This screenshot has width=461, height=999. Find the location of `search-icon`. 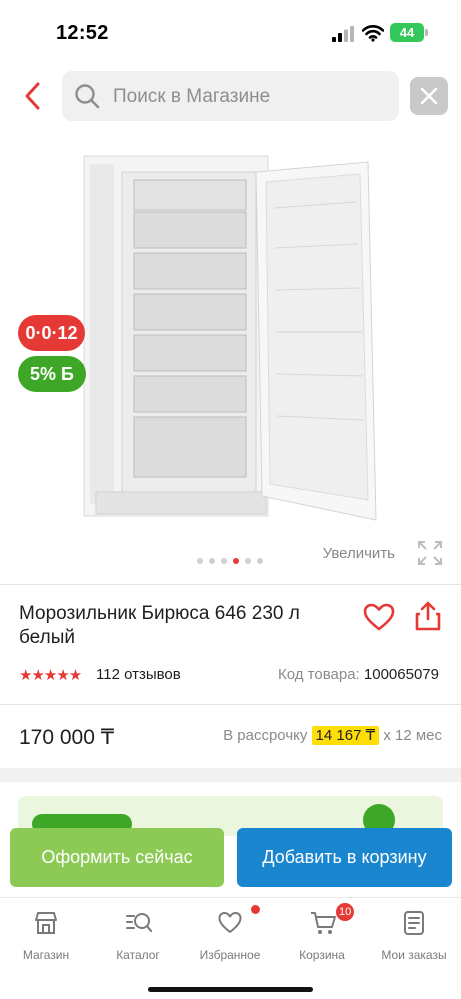

search-icon is located at coordinates (87, 96).